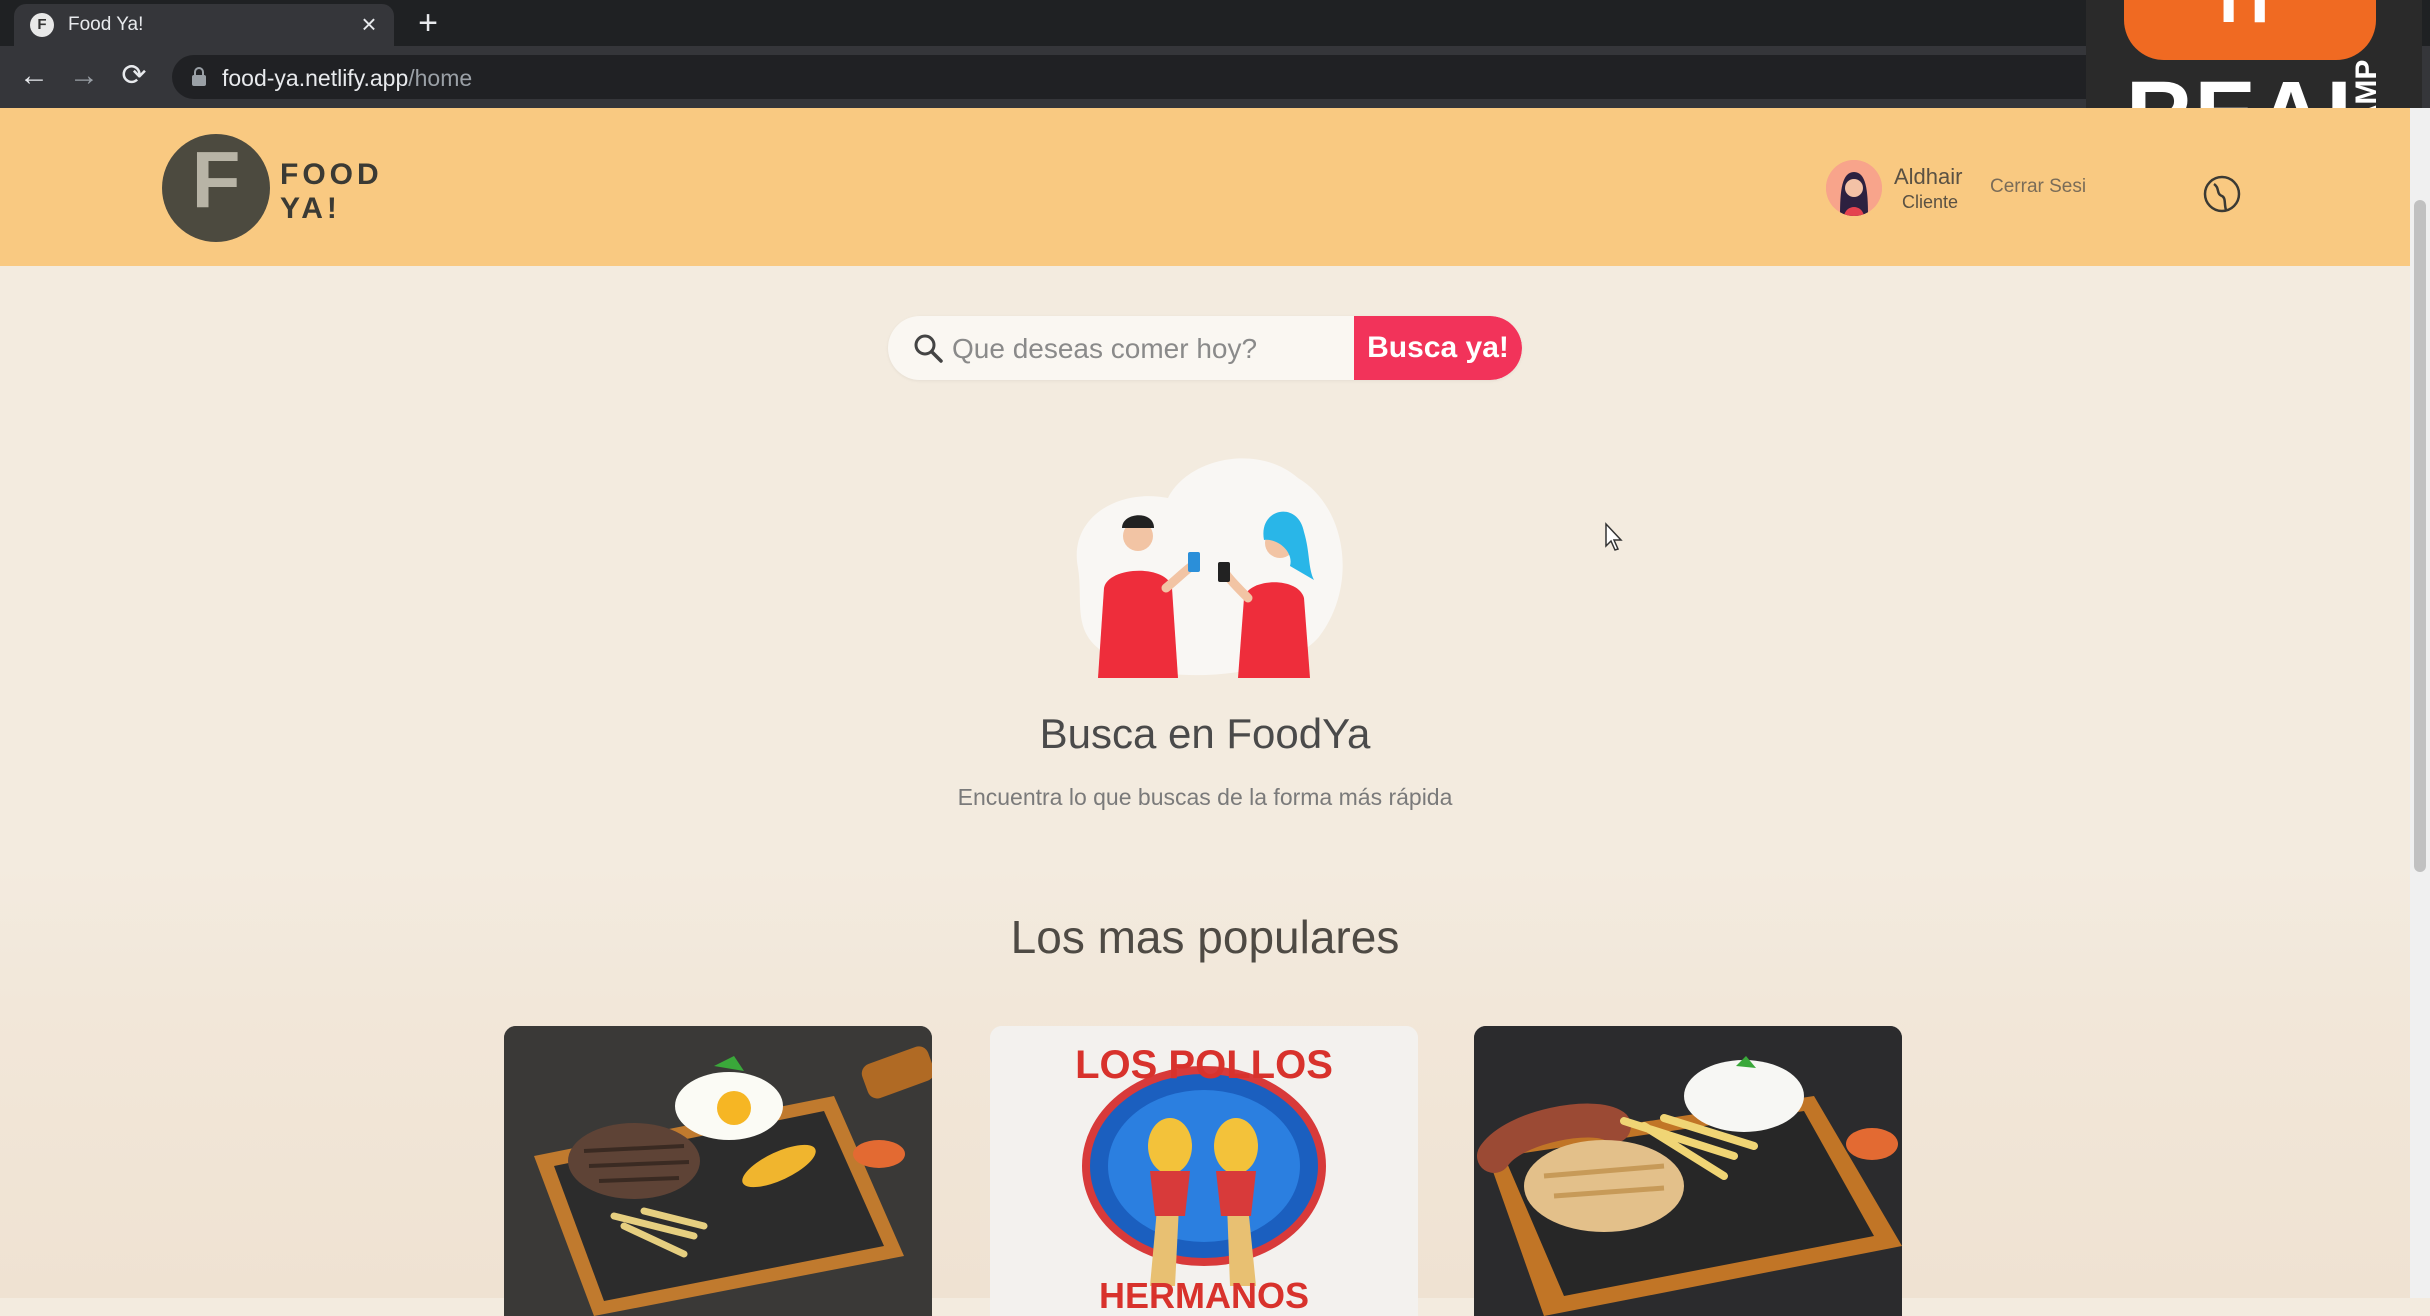 This screenshot has height=1316, width=2430. What do you see at coordinates (315, 78) in the screenshot?
I see `url-host: food-ya.netlify.app` at bounding box center [315, 78].